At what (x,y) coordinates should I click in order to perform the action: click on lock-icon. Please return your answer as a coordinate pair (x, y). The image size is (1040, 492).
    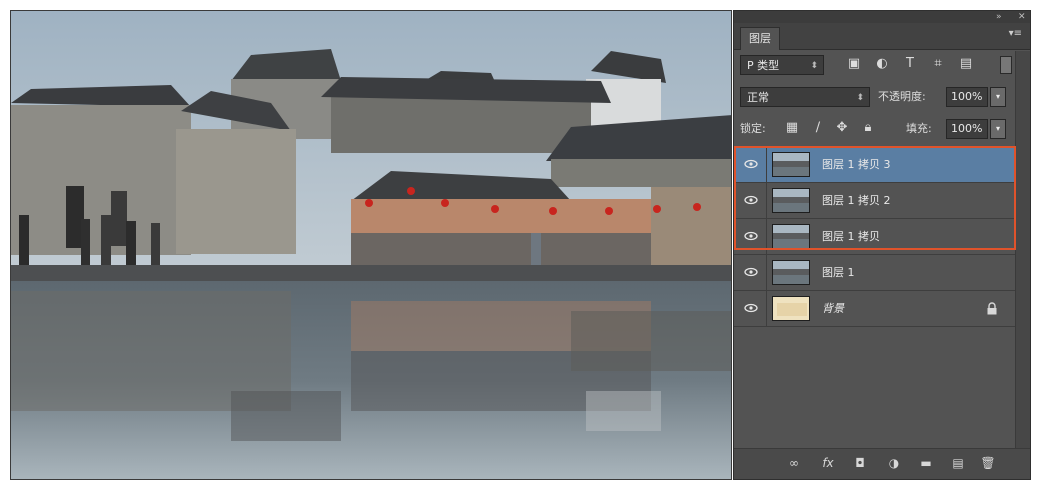
    Looking at the image, I should click on (992, 308).